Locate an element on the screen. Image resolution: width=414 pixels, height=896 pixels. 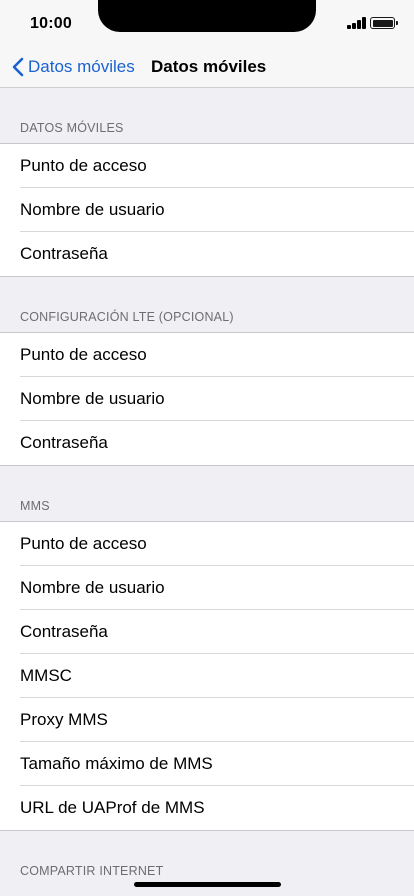
battery-icon is located at coordinates (384, 23).